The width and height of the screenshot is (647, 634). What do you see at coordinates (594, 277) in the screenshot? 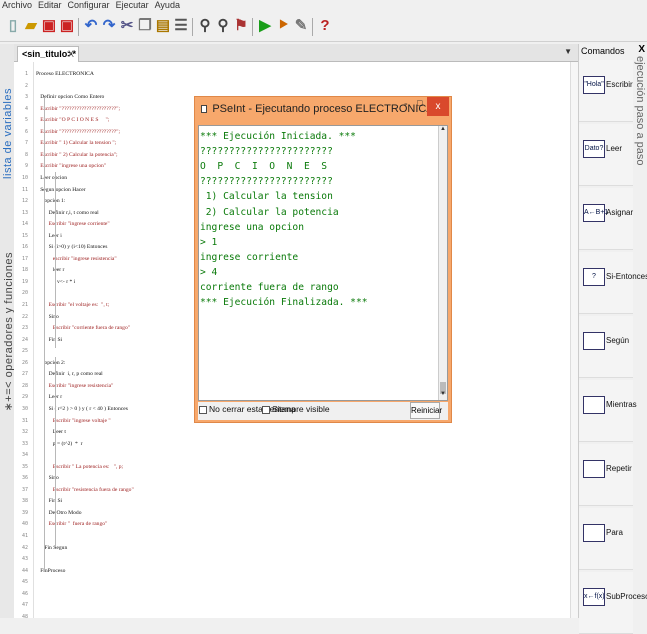
I see `if-then-icon: ?` at bounding box center [594, 277].